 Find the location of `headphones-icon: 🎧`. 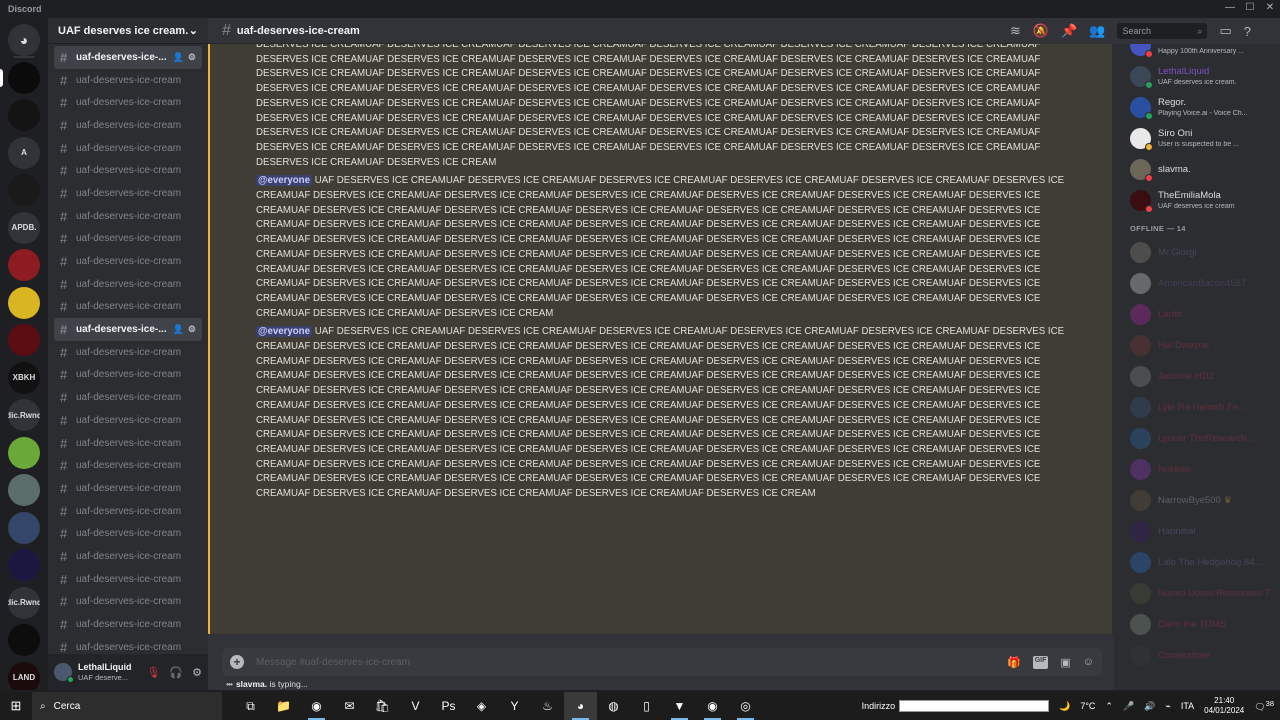

headphones-icon: 🎧 is located at coordinates (176, 672).